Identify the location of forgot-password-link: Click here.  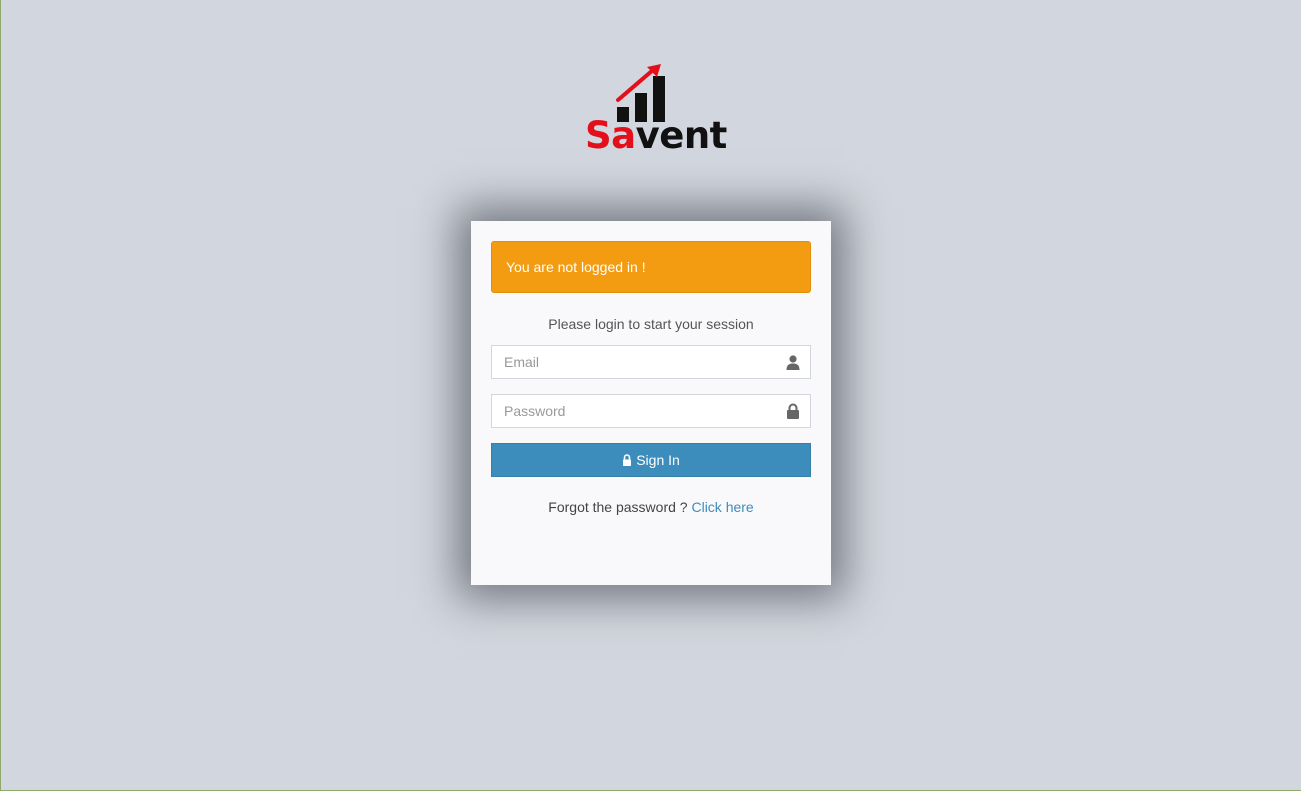
(722, 507).